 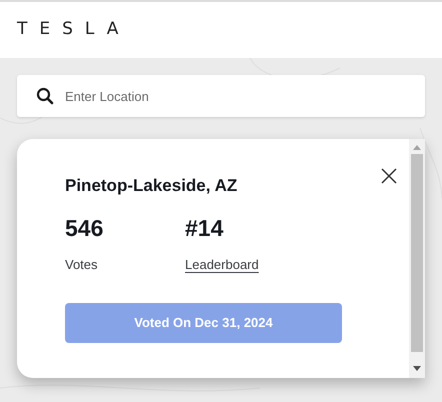 I want to click on close-icon, so click(x=389, y=176).